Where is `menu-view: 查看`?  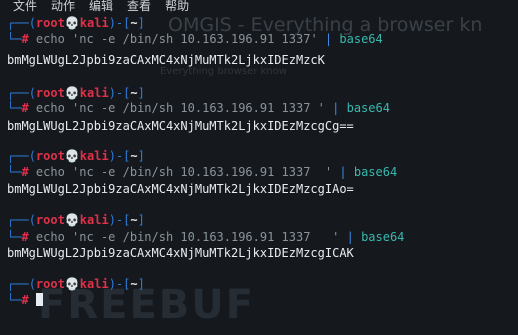 menu-view: 查看 is located at coordinates (139, 7).